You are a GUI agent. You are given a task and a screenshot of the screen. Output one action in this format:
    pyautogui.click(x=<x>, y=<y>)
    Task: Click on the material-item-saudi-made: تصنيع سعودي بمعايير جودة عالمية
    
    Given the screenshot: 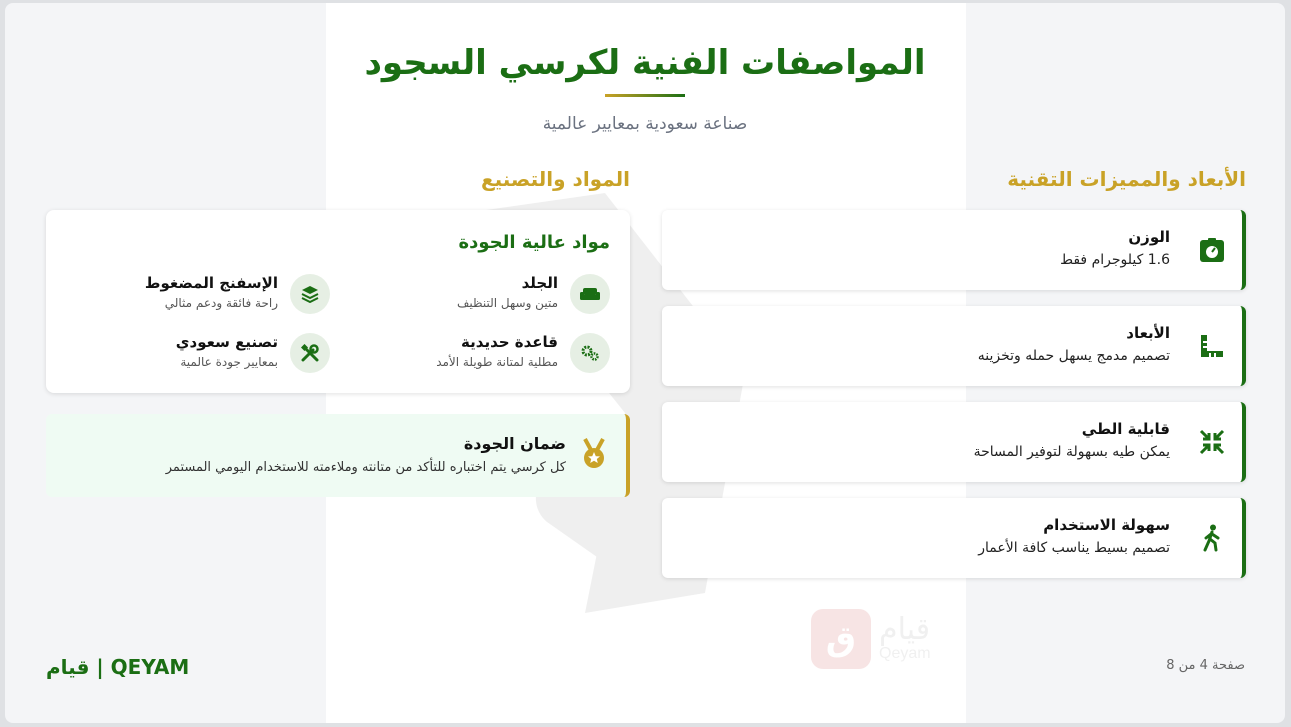 What is the action you would take?
    pyautogui.click(x=195, y=354)
    